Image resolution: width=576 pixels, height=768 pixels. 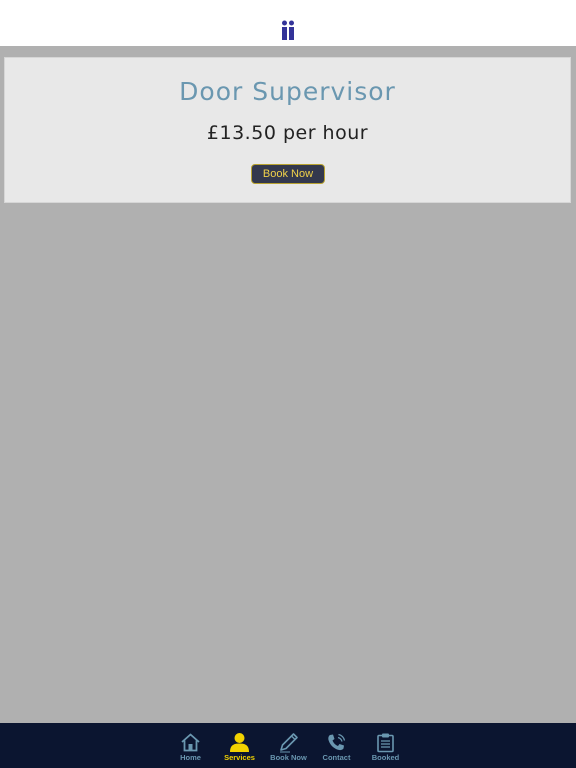 I want to click on service-price: £13.50 per hour, so click(x=287, y=133).